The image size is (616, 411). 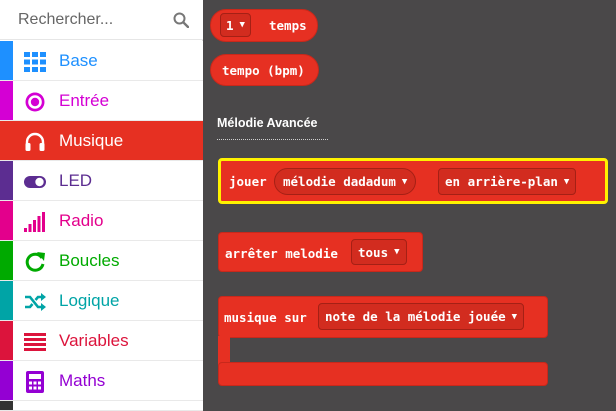 What do you see at coordinates (415, 316) in the screenshot?
I see `music-event-value: note de la mélodie jouée` at bounding box center [415, 316].